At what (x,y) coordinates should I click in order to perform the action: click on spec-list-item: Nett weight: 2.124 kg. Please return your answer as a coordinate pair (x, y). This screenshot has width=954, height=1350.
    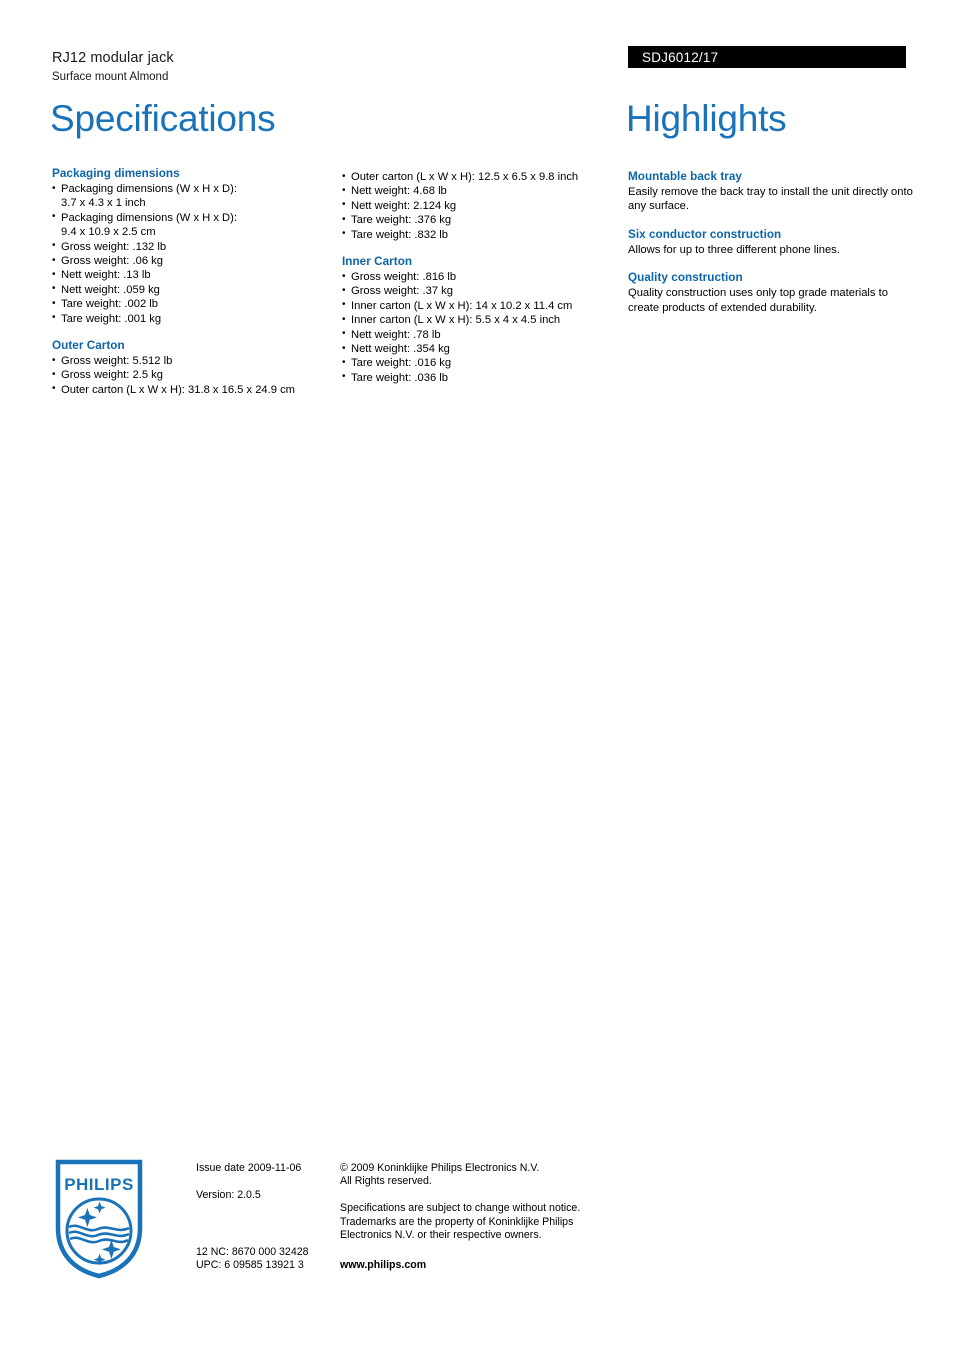
    Looking at the image, I should click on (481, 205).